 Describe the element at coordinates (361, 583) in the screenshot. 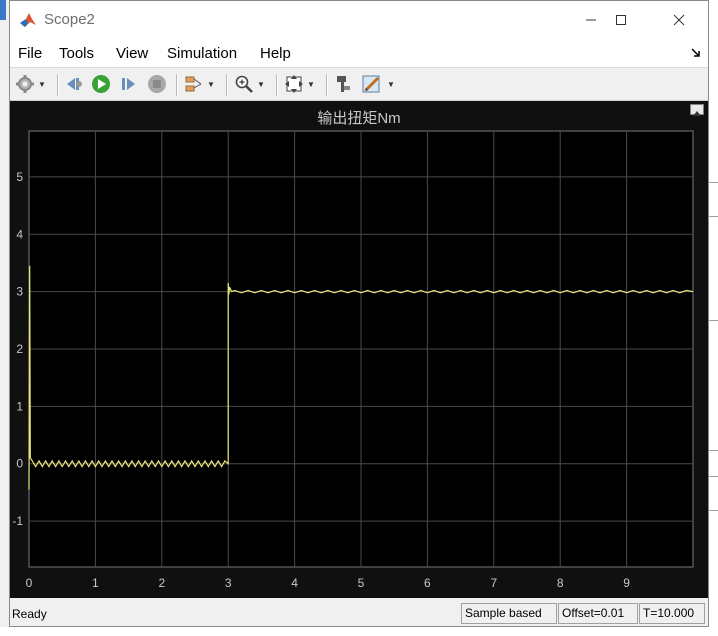

I see `x-tick-label: 5` at that location.